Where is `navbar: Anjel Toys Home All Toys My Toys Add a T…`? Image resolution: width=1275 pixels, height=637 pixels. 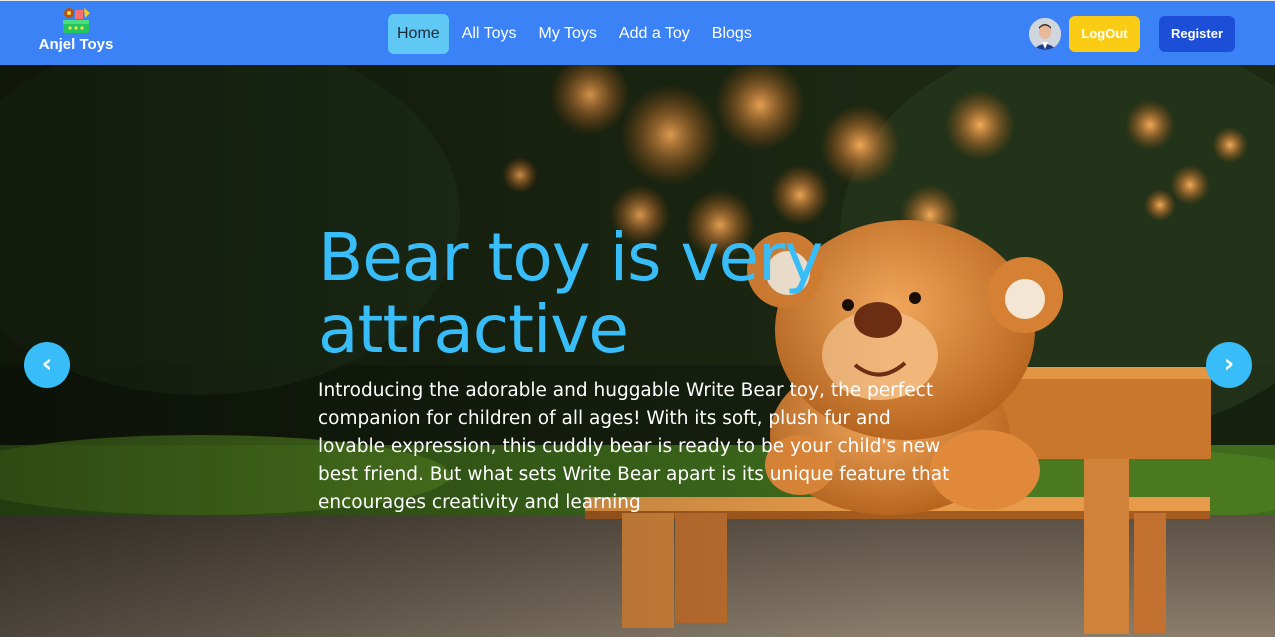 navbar: Anjel Toys Home All Toys My Toys Add a T… is located at coordinates (637, 32).